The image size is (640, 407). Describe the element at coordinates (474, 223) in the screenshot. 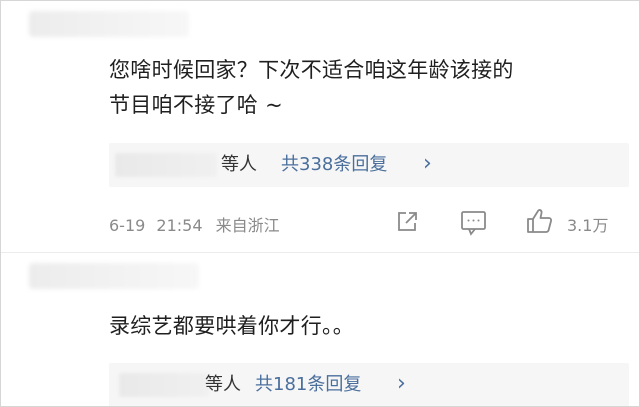

I see `comment-icon` at that location.